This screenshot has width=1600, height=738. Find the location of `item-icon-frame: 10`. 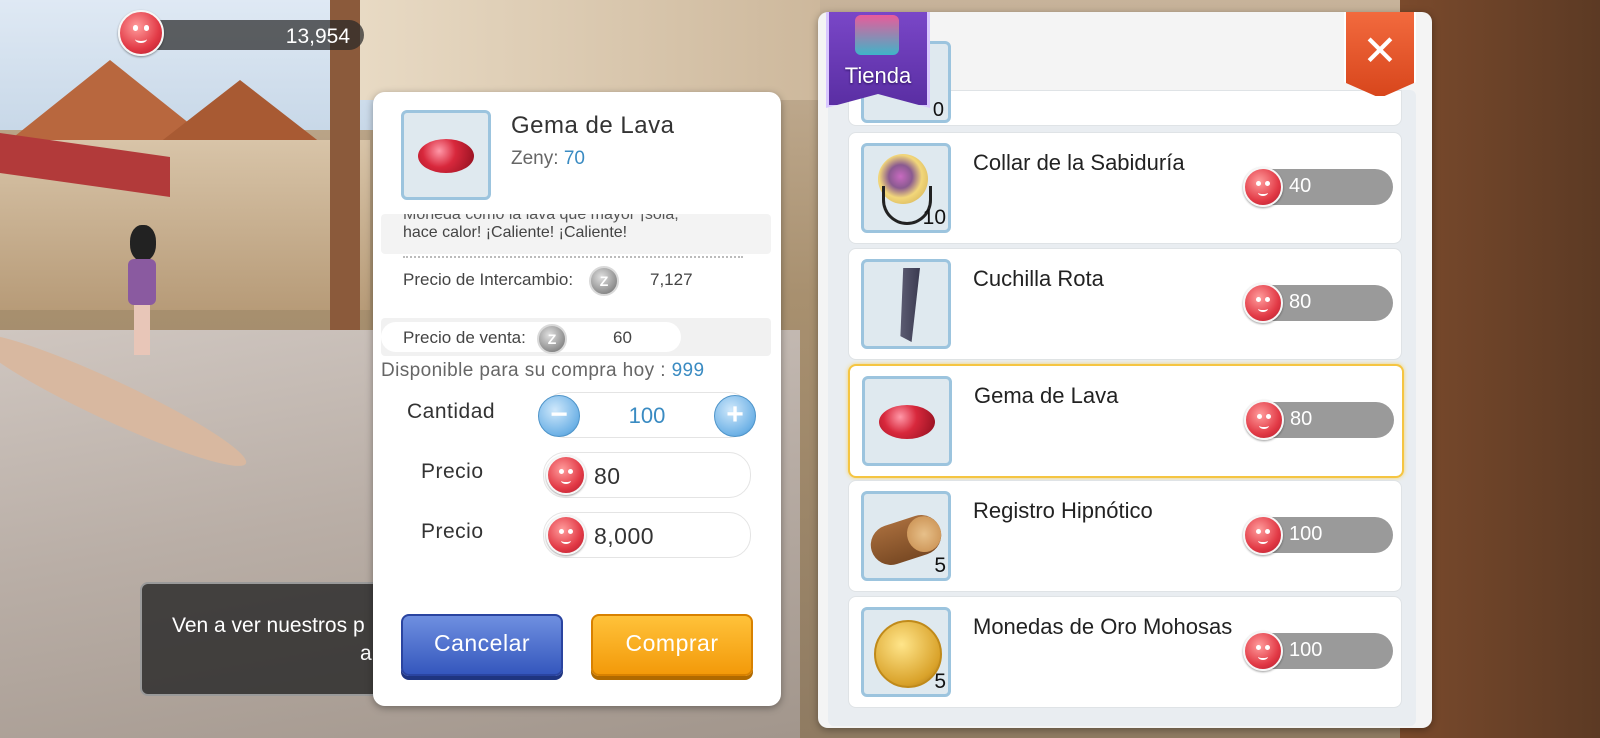

item-icon-frame: 10 is located at coordinates (906, 188).